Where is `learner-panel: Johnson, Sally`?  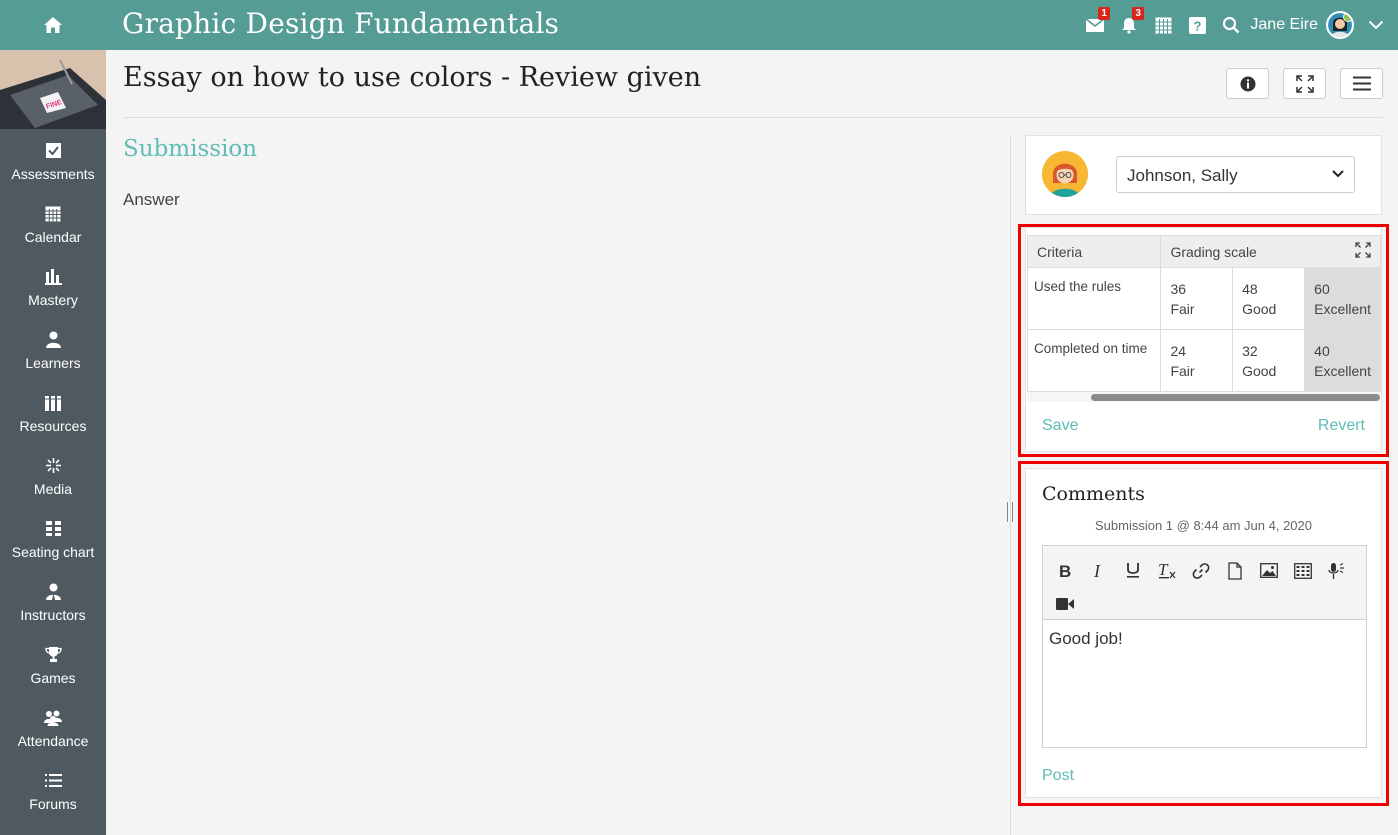
learner-panel: Johnson, Sally is located at coordinates (1203, 175).